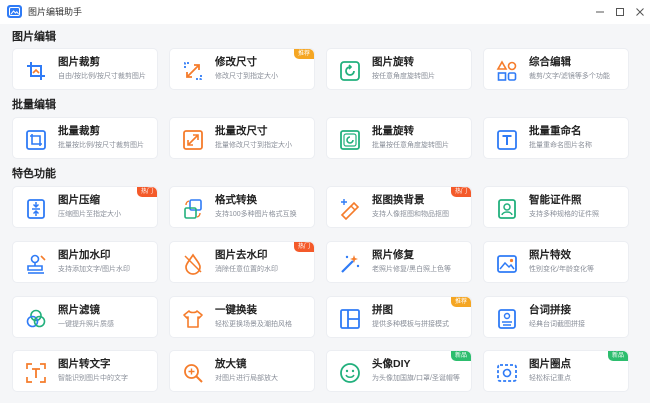  Describe the element at coordinates (246, 76) in the screenshot. I see `tool-card-description: 修改尺寸到指定大小` at that location.